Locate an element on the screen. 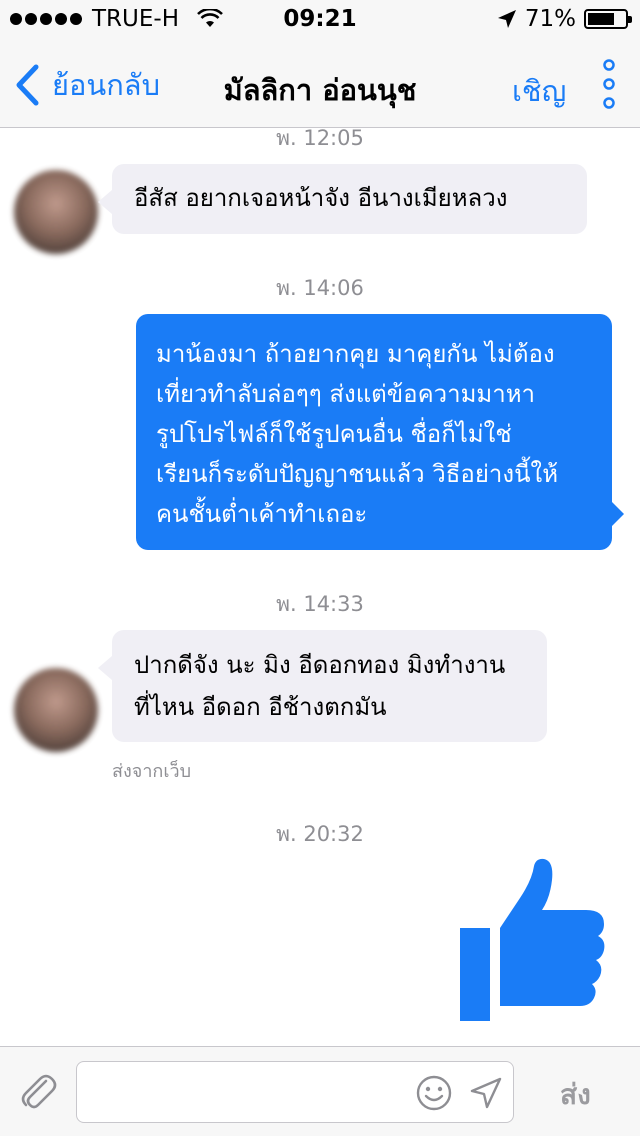 The width and height of the screenshot is (640, 1136). timestamp: พ. 12:05 is located at coordinates (320, 139).